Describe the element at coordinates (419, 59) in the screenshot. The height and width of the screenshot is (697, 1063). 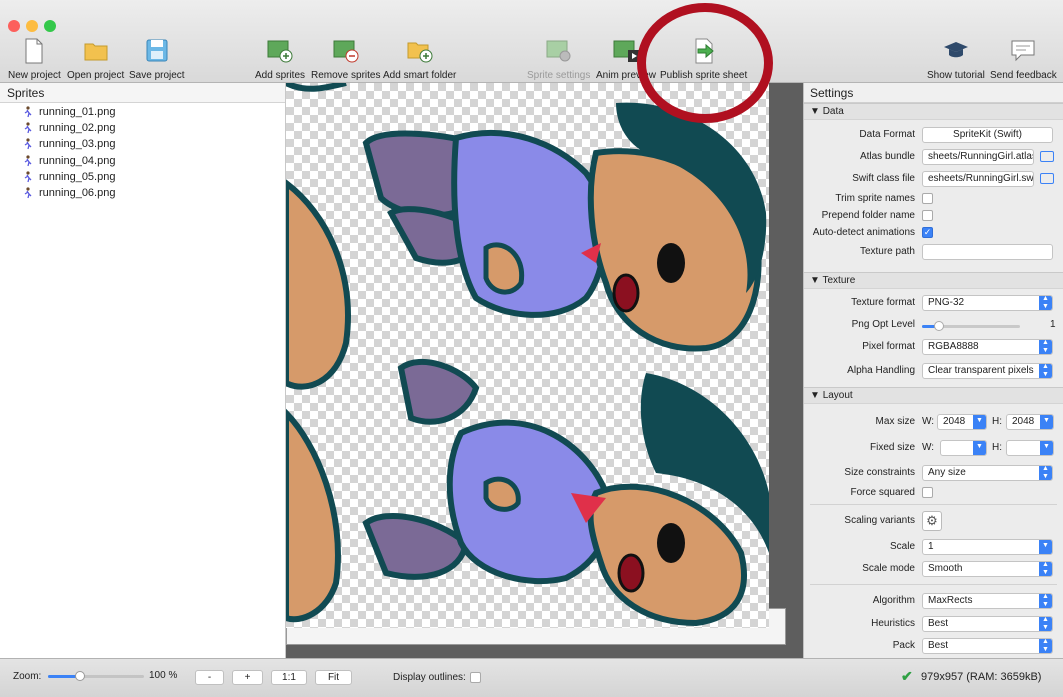
I see `add-smart-folder-button: Add smart folder` at that location.